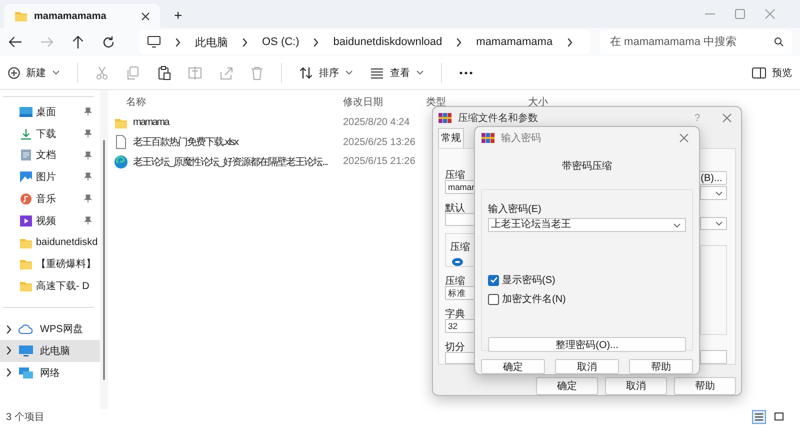  Describe the element at coordinates (759, 72) in the screenshot. I see `preview-pane-icon` at that location.